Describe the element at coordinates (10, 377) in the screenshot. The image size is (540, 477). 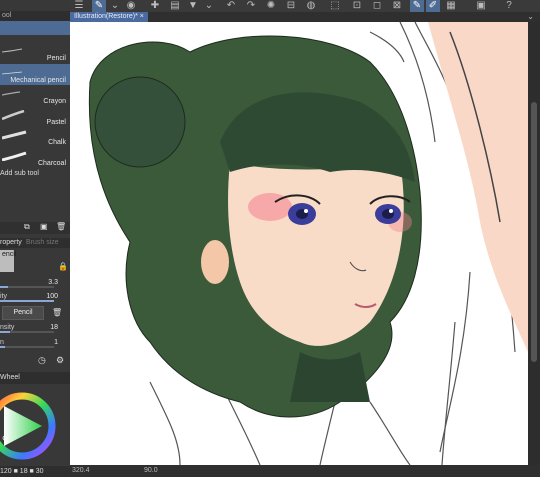
I see `color-wheel-title: Wheel` at that location.